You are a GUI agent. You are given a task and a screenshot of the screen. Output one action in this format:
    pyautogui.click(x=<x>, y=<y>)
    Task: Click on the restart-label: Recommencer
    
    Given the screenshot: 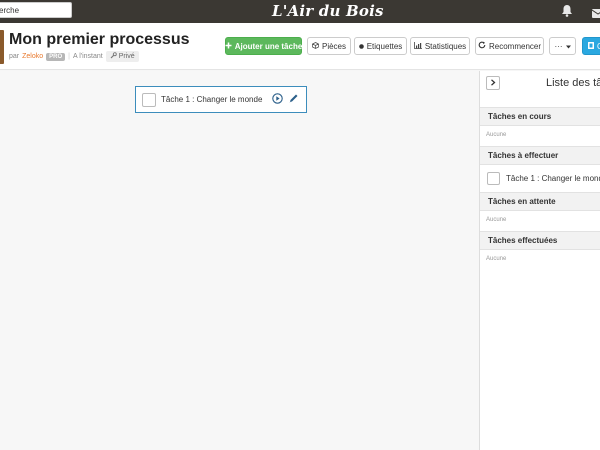 What is the action you would take?
    pyautogui.click(x=514, y=46)
    